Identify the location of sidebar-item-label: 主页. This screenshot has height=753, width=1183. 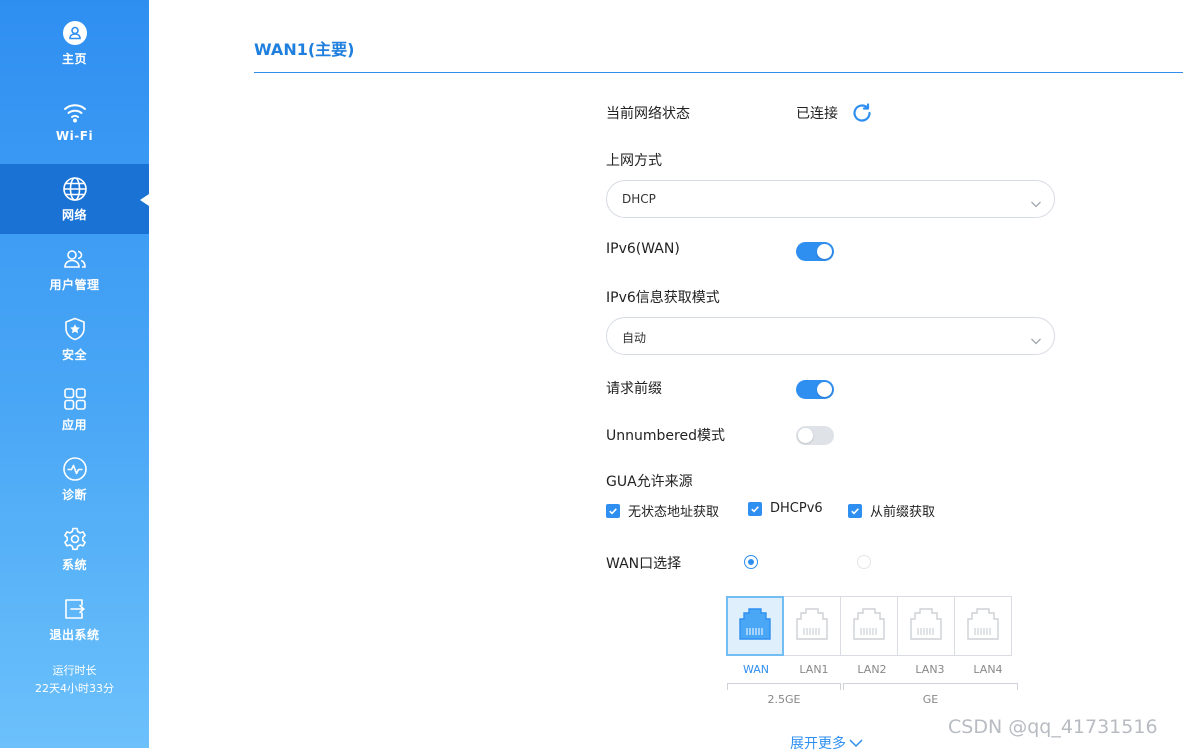
(74, 58).